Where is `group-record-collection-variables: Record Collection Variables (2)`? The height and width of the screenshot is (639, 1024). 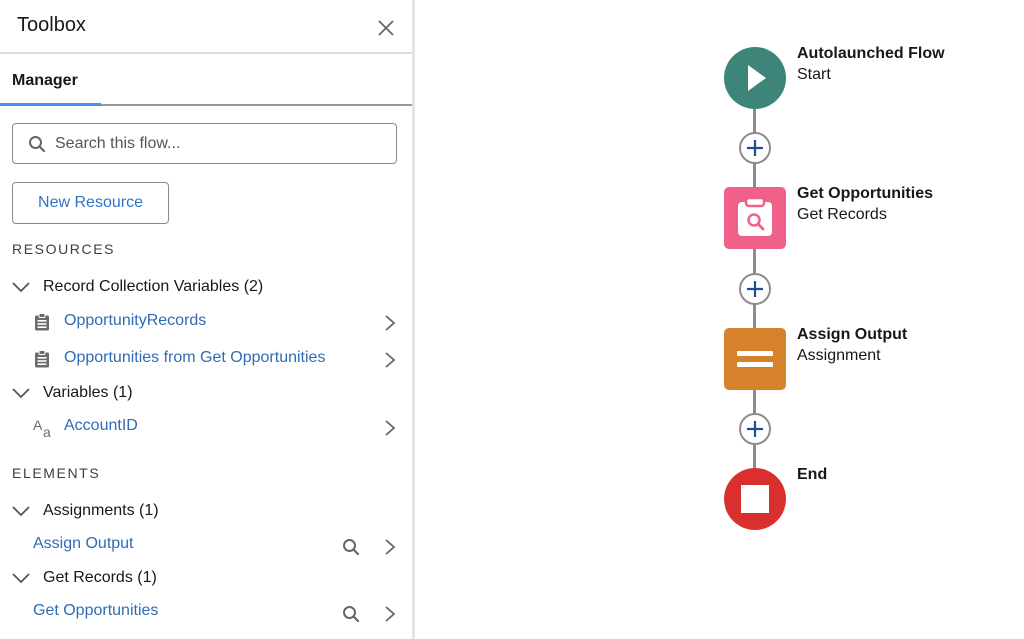
group-record-collection-variables: Record Collection Variables (2) is located at coordinates (137, 287).